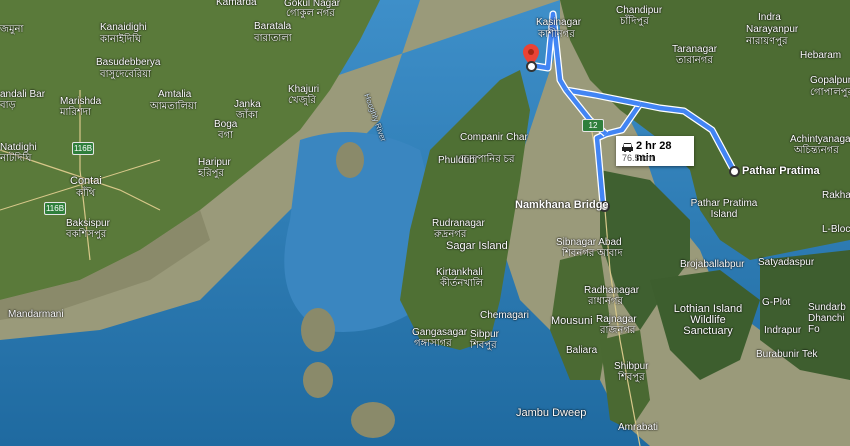  Describe the element at coordinates (121, 39) in the screenshot. I see `place-label: কানাইদিঘি` at that location.